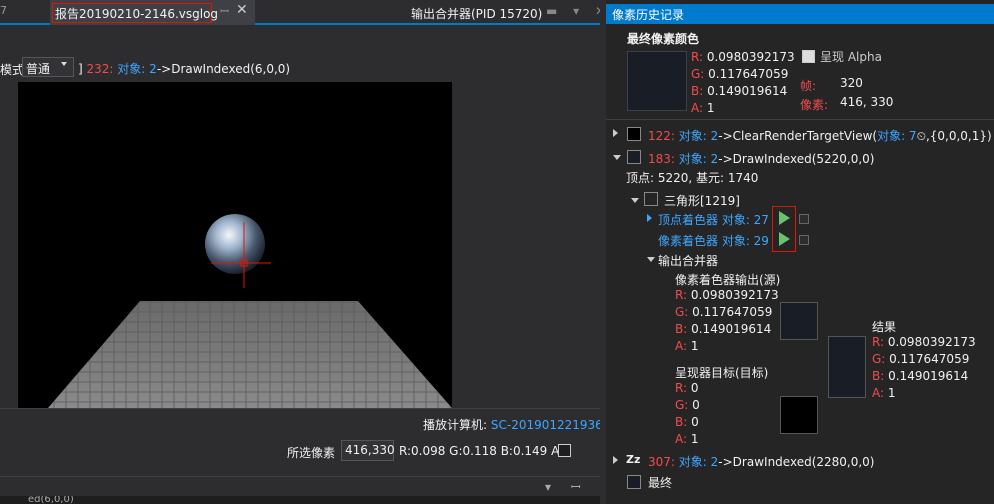  What do you see at coordinates (740, 74) in the screenshot?
I see `final-g: G: 0.117647059` at bounding box center [740, 74].